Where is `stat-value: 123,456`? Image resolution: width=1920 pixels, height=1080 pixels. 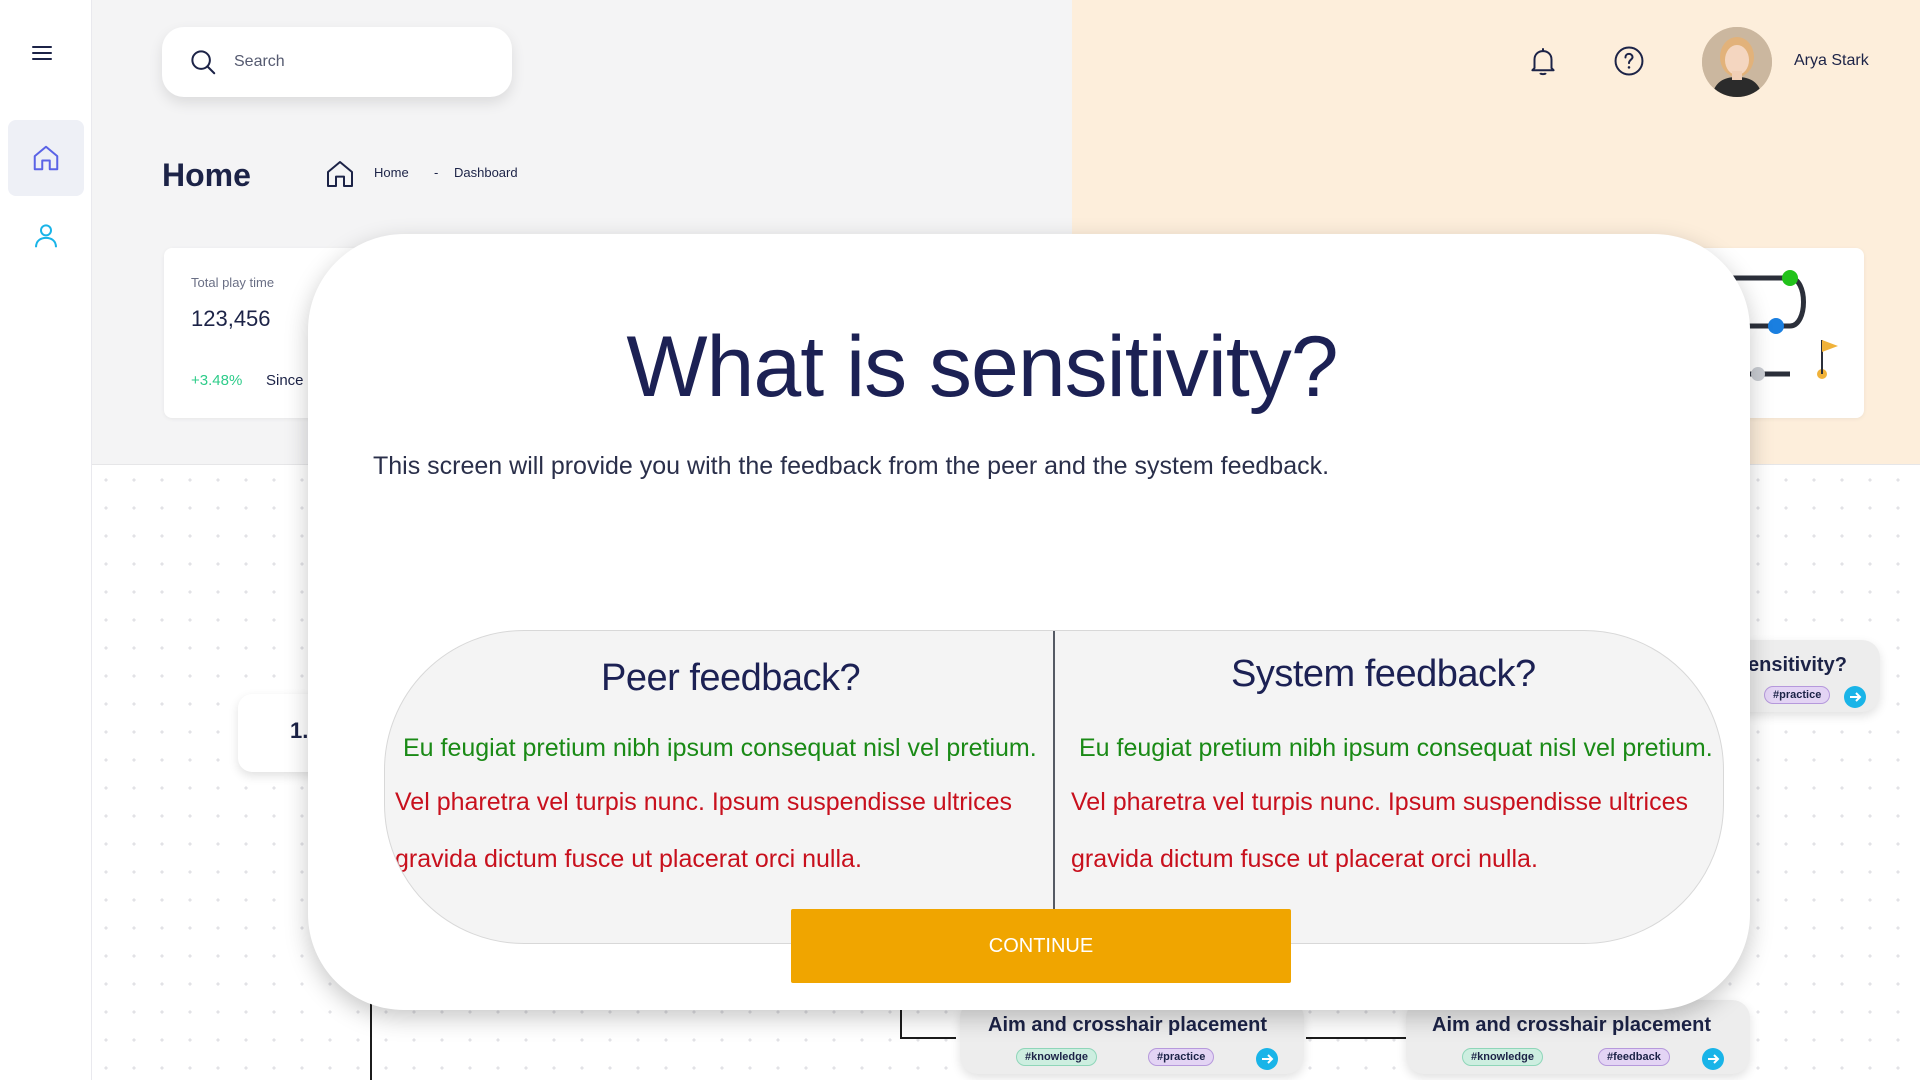
stat-value: 123,456 is located at coordinates (231, 318).